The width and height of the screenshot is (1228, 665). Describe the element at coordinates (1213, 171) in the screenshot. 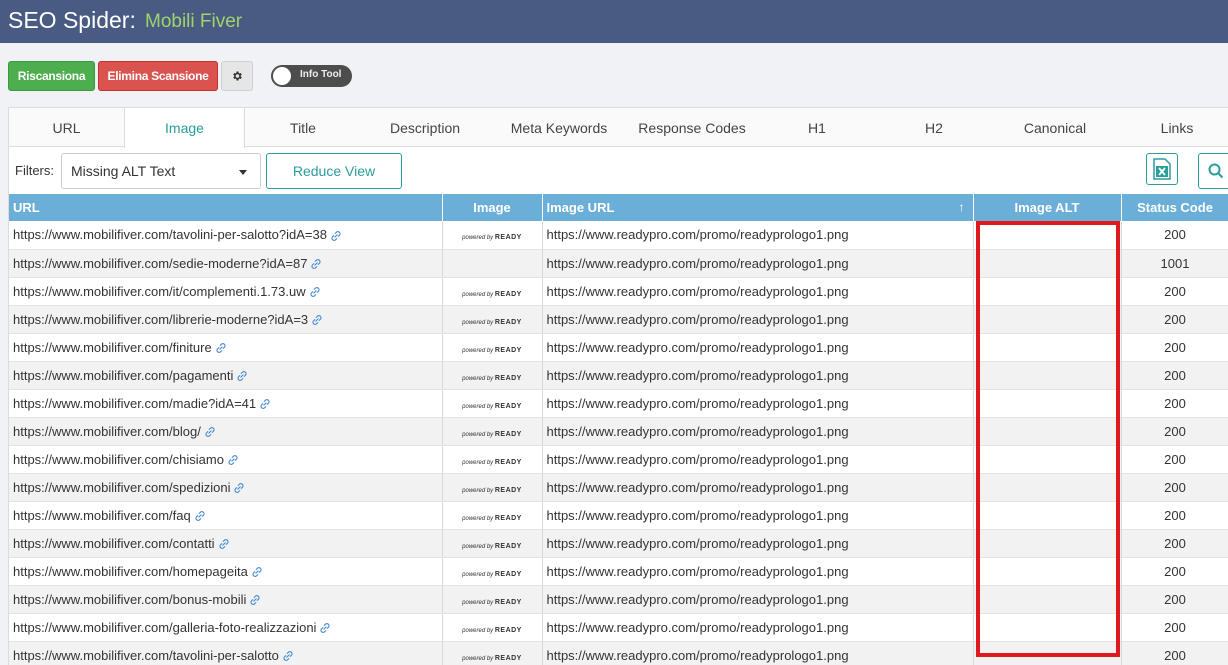

I see `search-button` at that location.